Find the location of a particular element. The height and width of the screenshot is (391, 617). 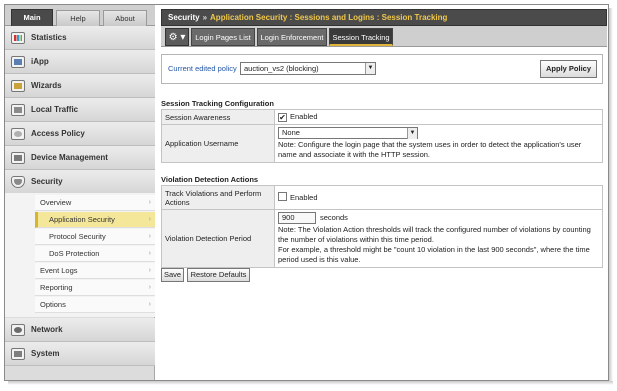

submenu-label: DoS Protection is located at coordinates (74, 253).